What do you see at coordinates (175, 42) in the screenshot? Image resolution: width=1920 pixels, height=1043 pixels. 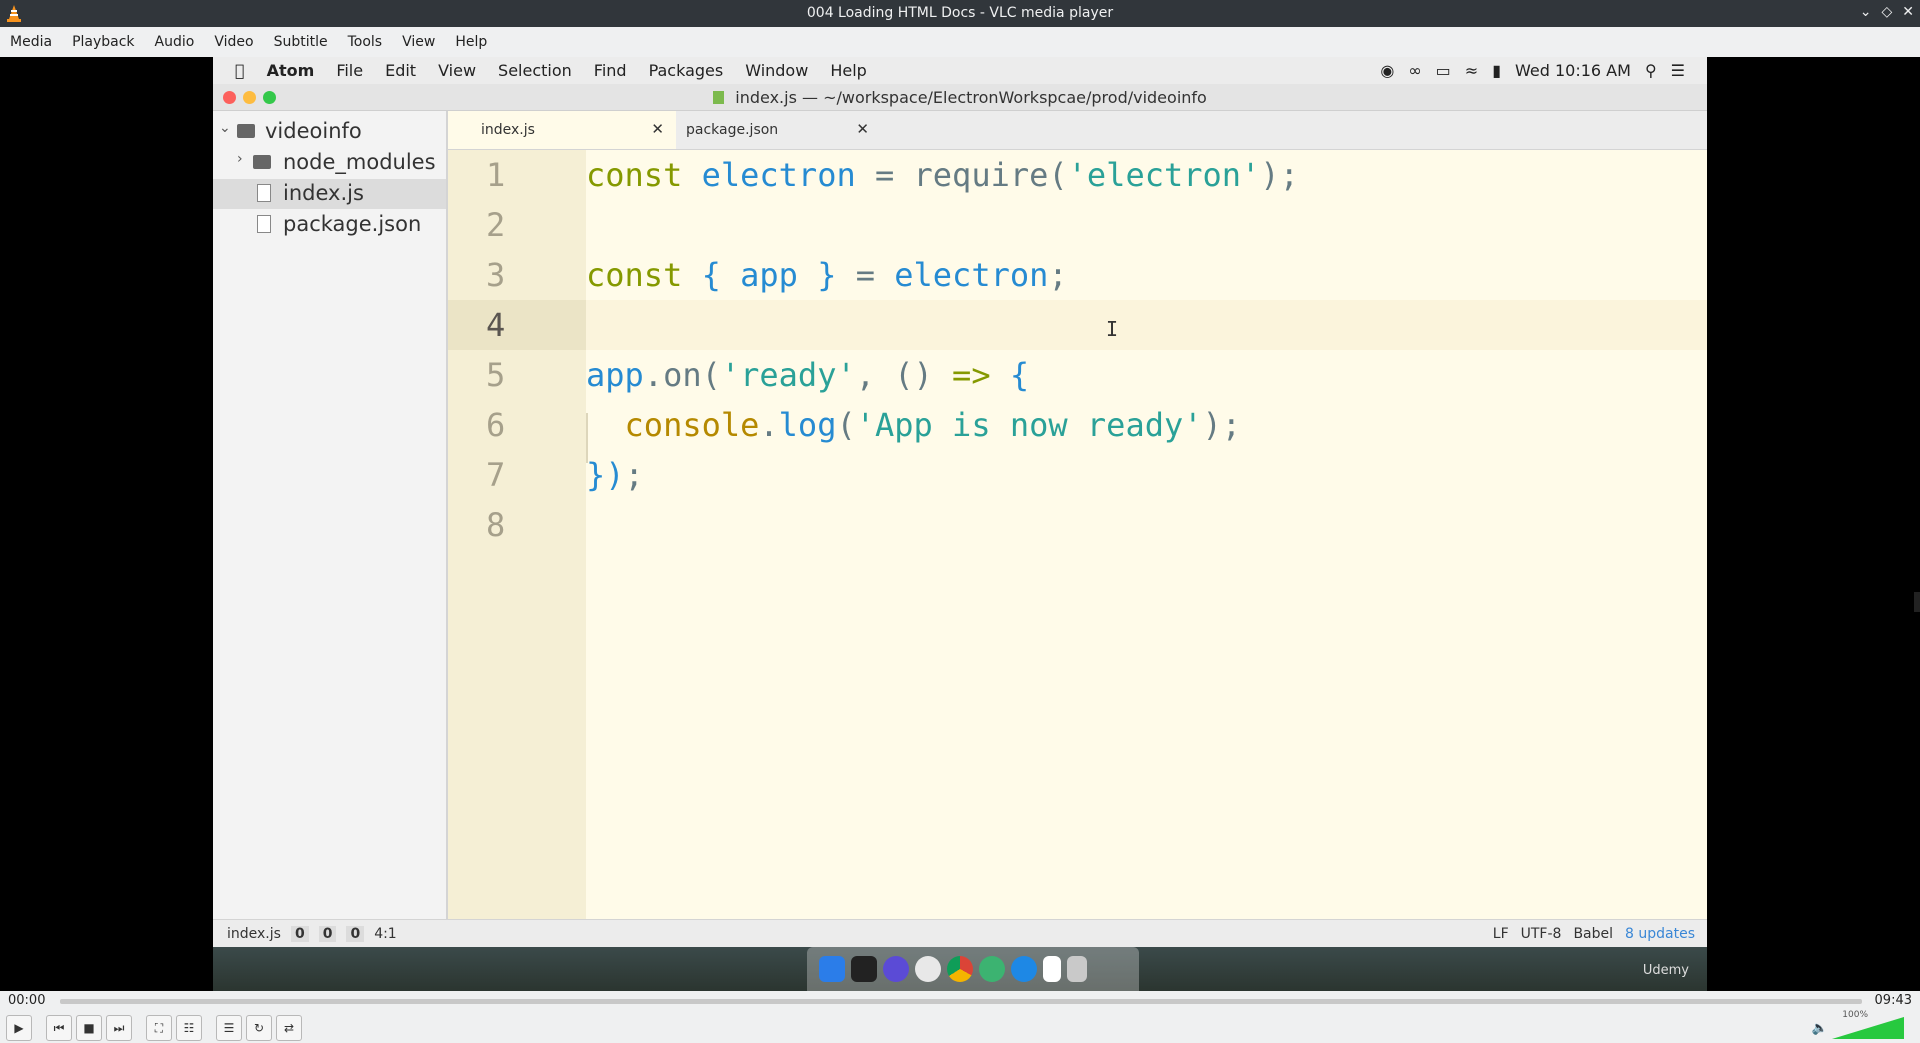 I see `menu-audio: Audio` at bounding box center [175, 42].